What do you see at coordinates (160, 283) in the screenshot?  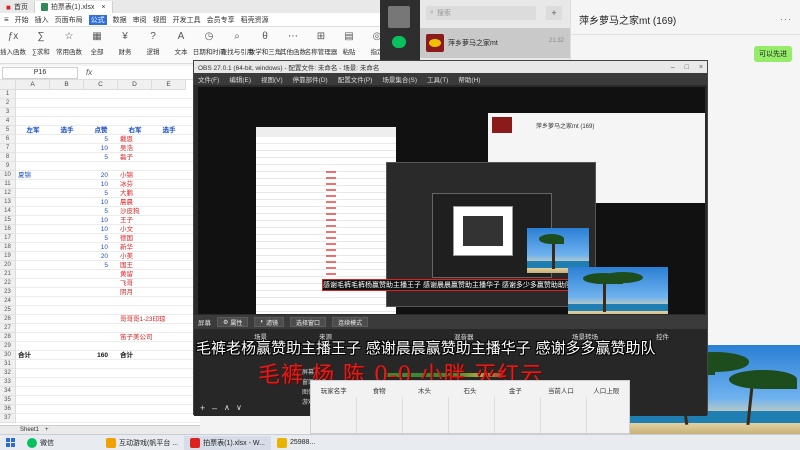 I see `table-cell: 飞哥` at bounding box center [160, 283].